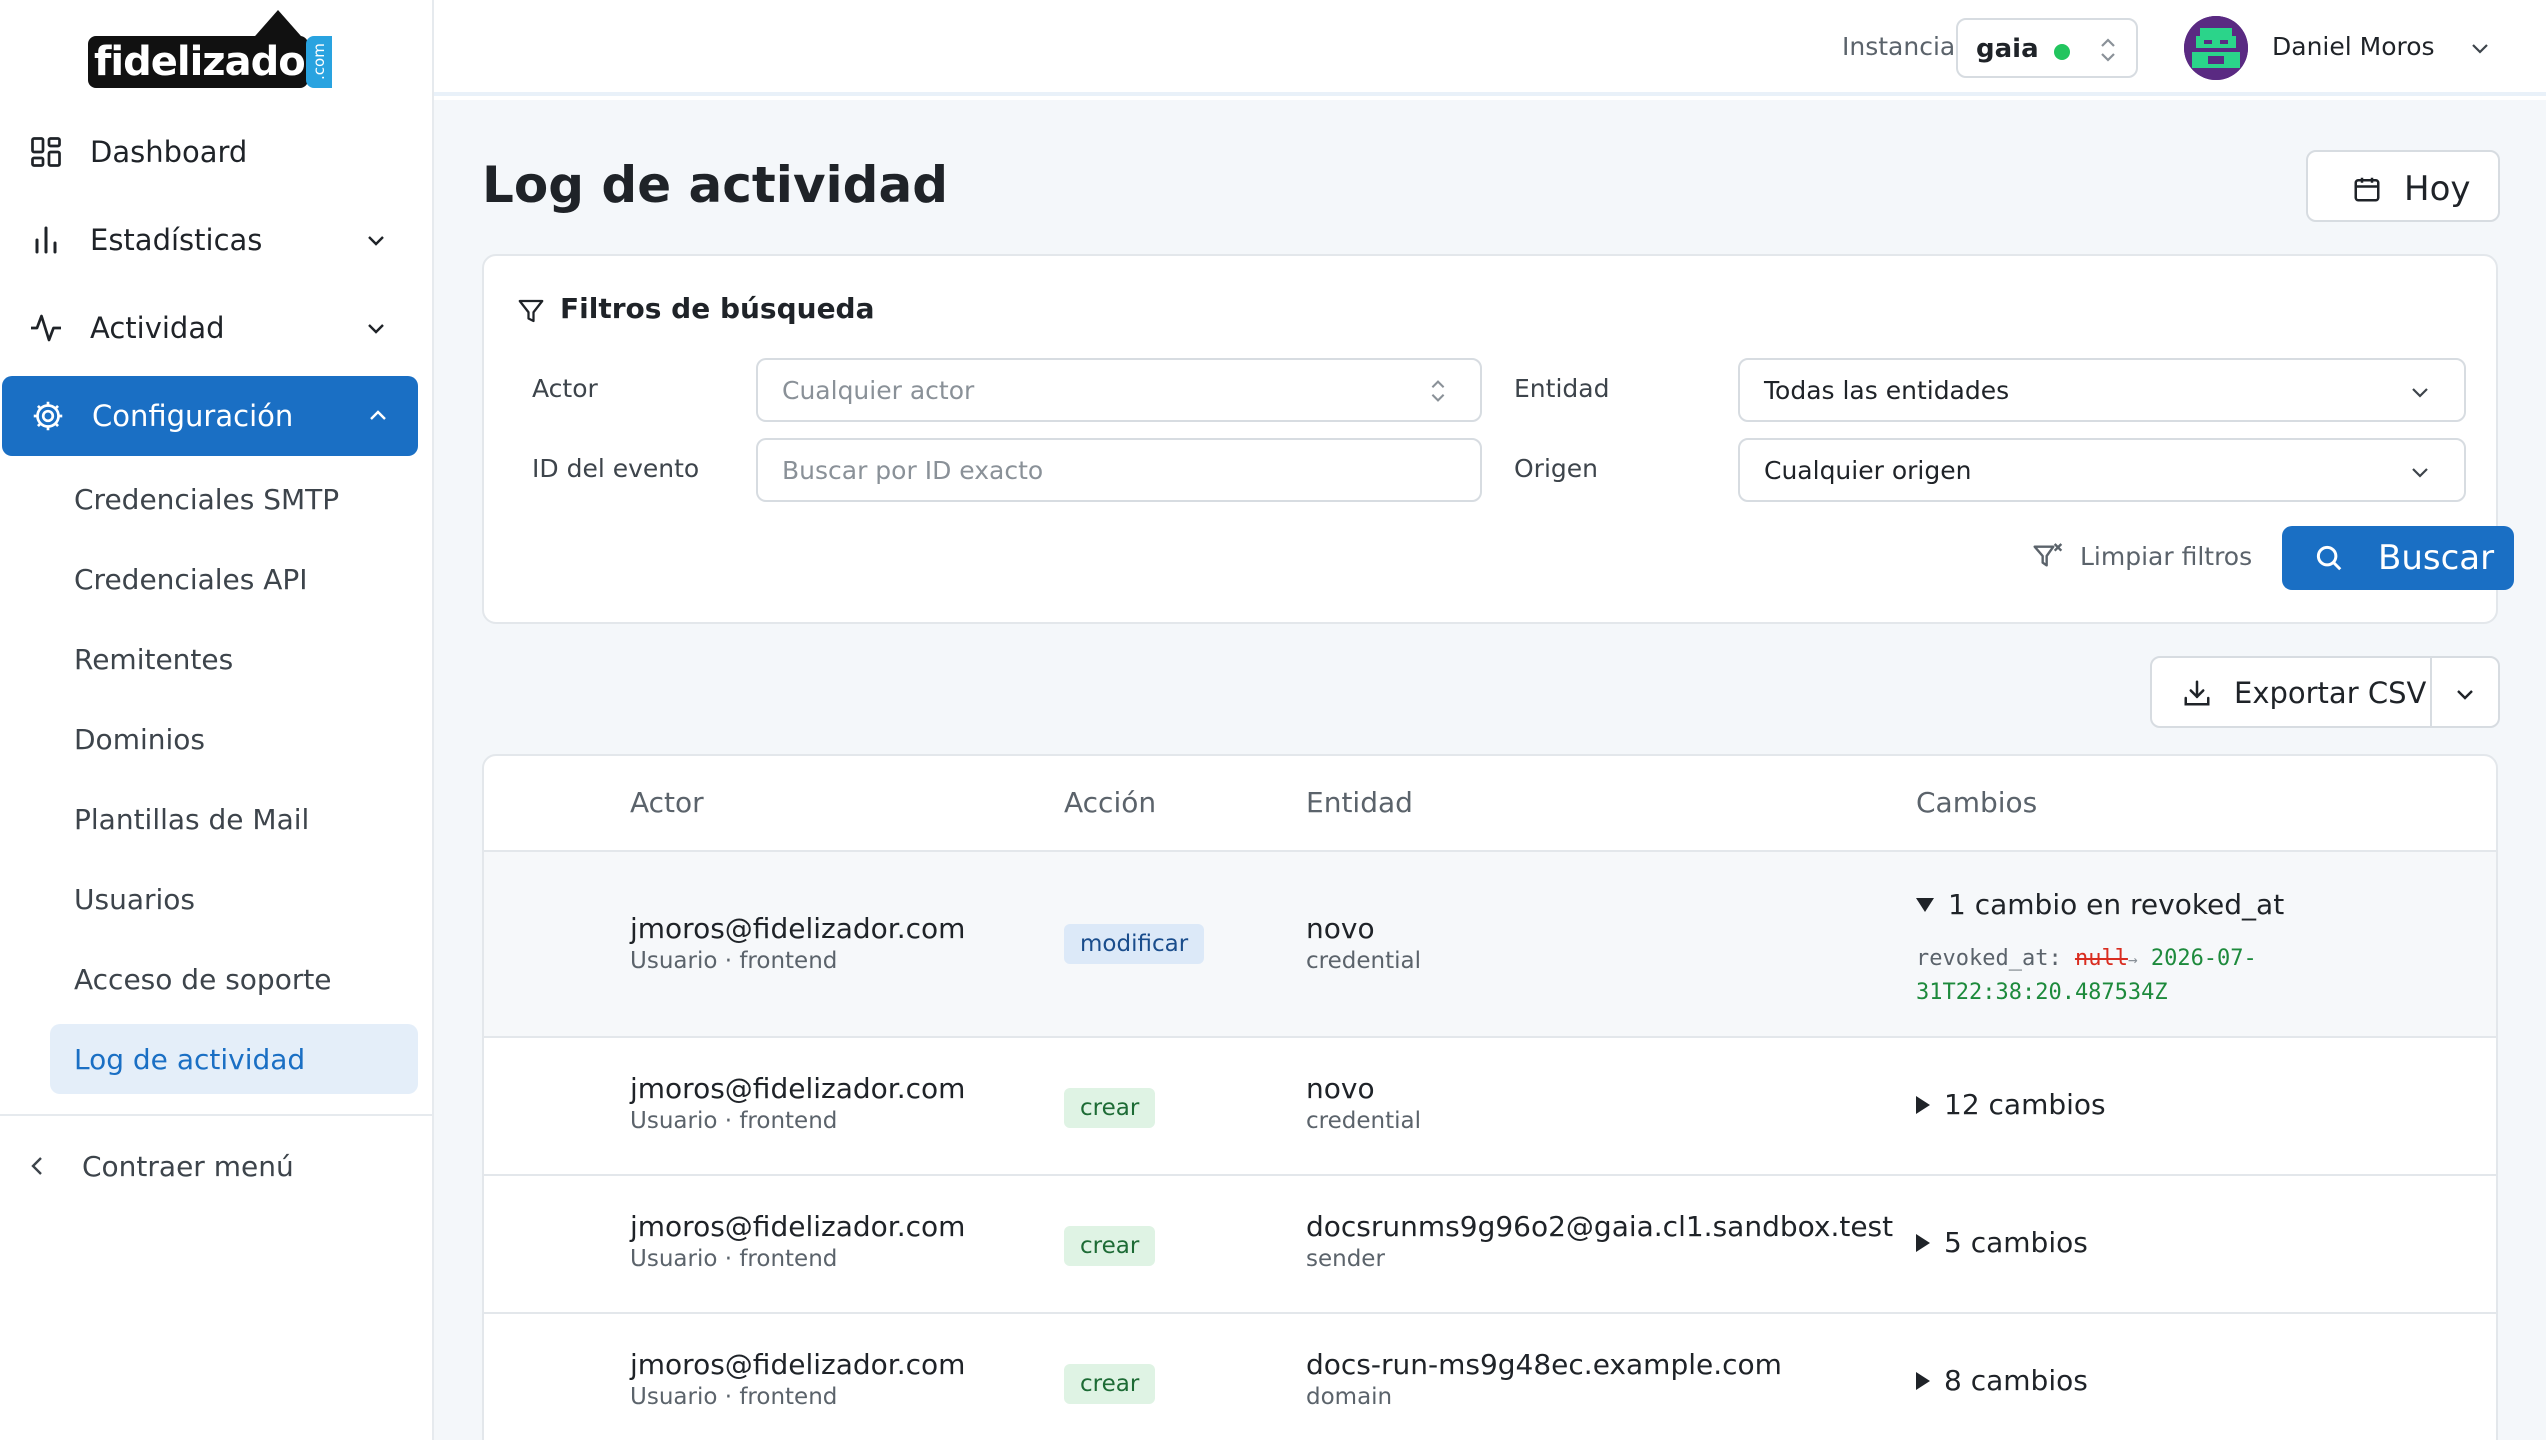 The image size is (2546, 1440). Describe the element at coordinates (1923, 1380) in the screenshot. I see `triangle-right-icon` at that location.